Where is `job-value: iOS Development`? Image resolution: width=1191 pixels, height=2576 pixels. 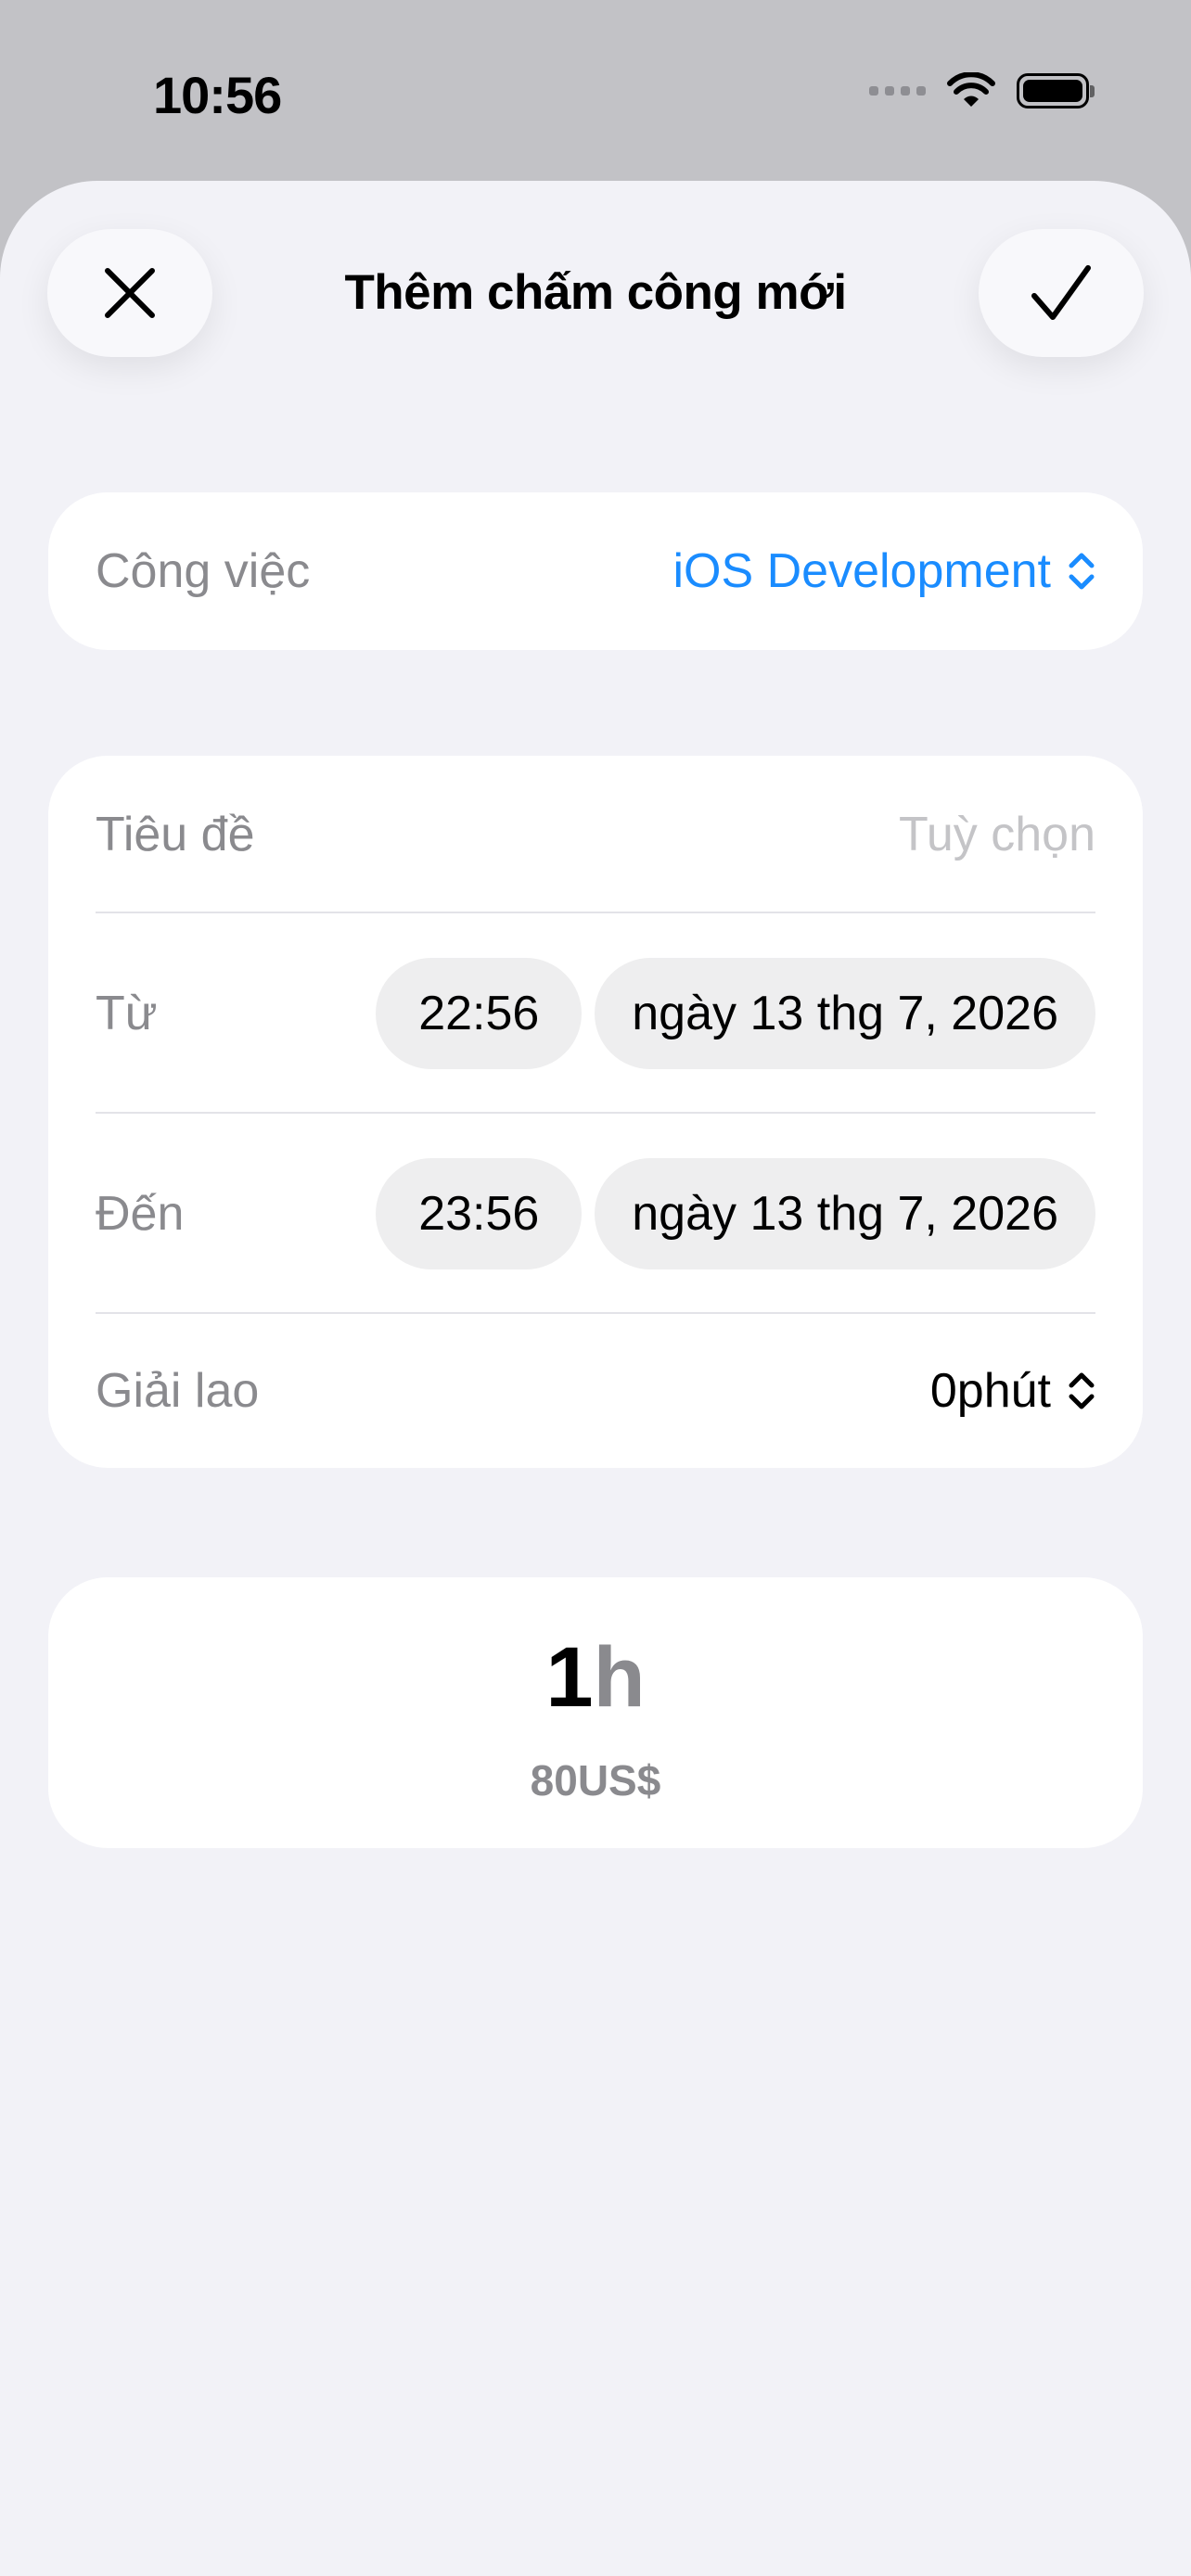
job-value: iOS Development is located at coordinates (861, 571).